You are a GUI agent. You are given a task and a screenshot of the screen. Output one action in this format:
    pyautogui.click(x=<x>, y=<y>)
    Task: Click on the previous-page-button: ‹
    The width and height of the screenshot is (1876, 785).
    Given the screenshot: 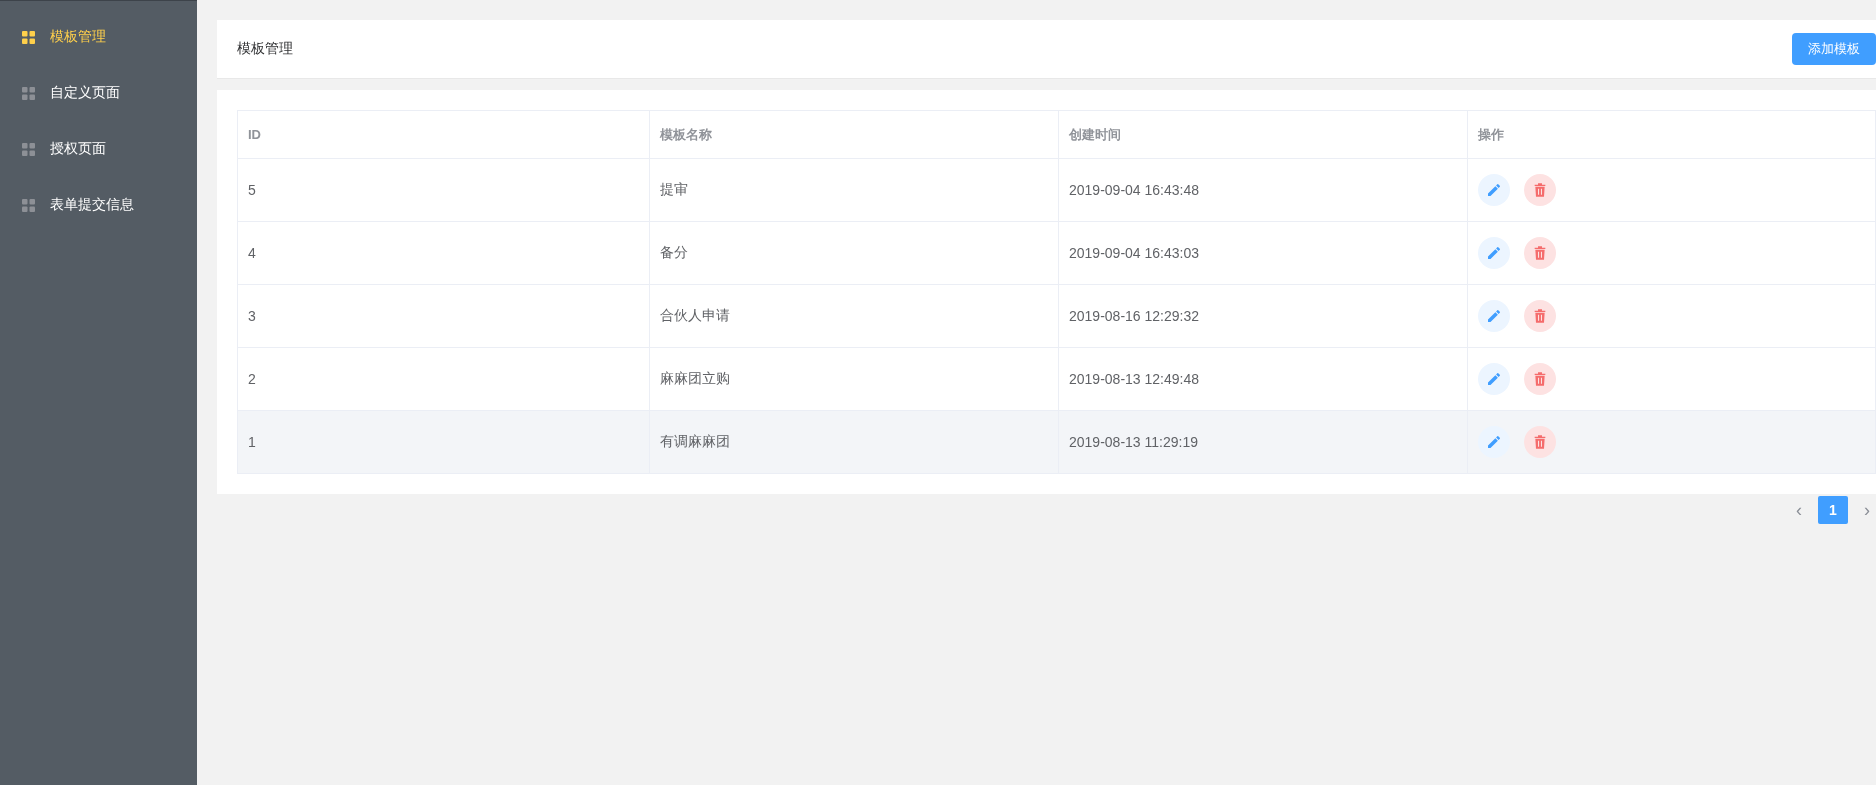 What is the action you would take?
    pyautogui.click(x=1799, y=510)
    